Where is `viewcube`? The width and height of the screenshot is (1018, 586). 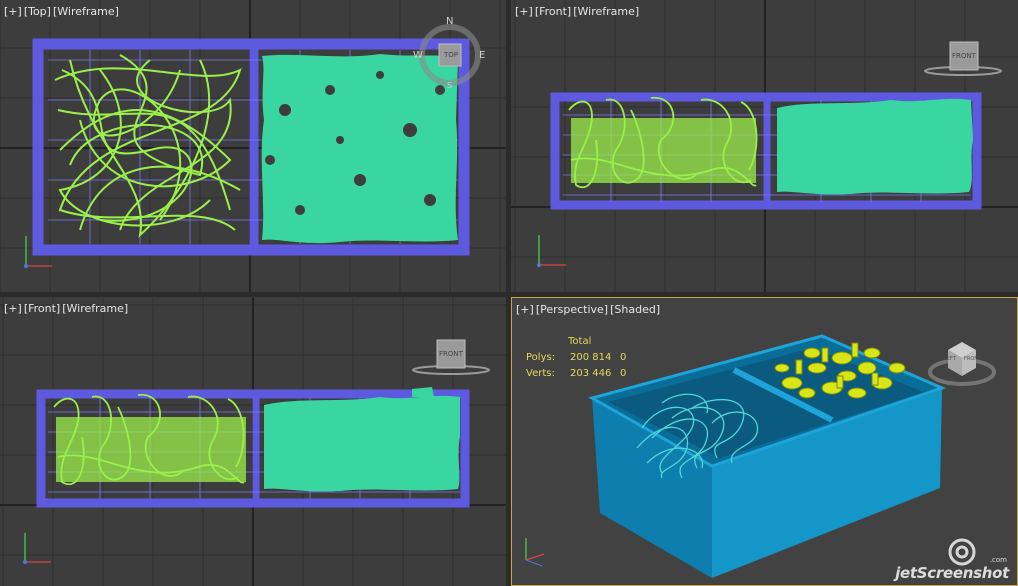 viewcube is located at coordinates (962, 364).